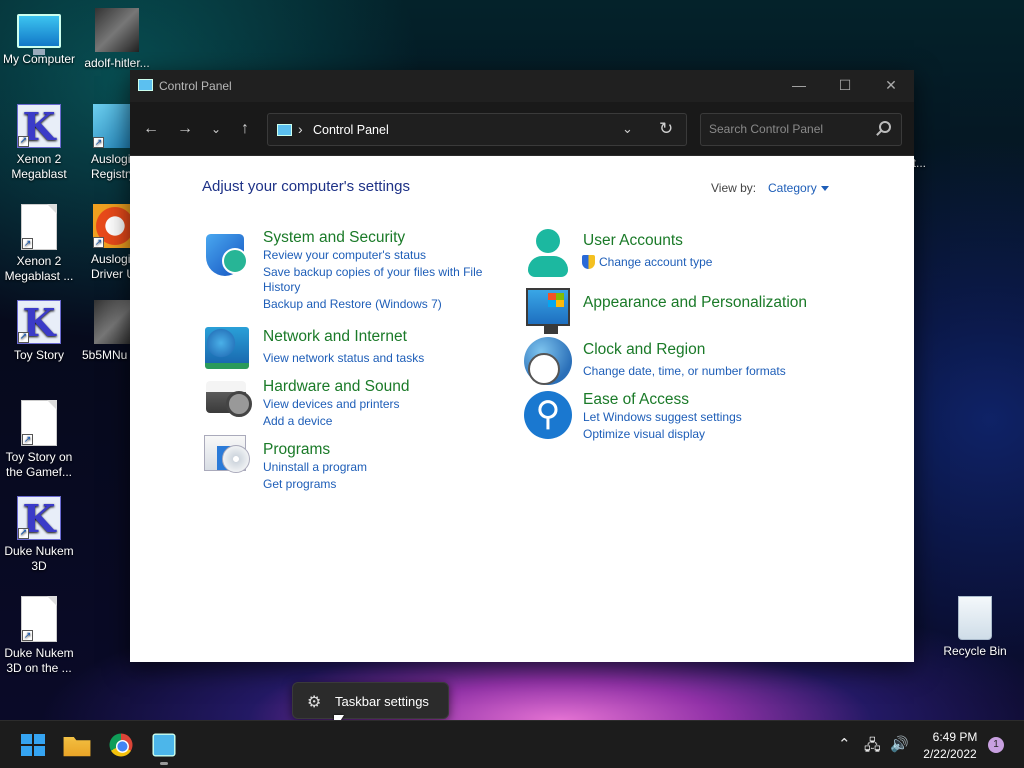  What do you see at coordinates (548, 361) in the screenshot?
I see `clock-icon` at bounding box center [548, 361].